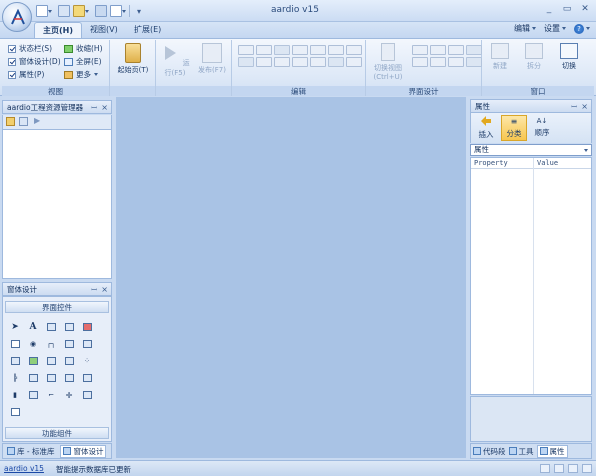 This screenshot has width=596, height=476. Describe the element at coordinates (81, 11) in the screenshot. I see `open-folder-icon` at that location.